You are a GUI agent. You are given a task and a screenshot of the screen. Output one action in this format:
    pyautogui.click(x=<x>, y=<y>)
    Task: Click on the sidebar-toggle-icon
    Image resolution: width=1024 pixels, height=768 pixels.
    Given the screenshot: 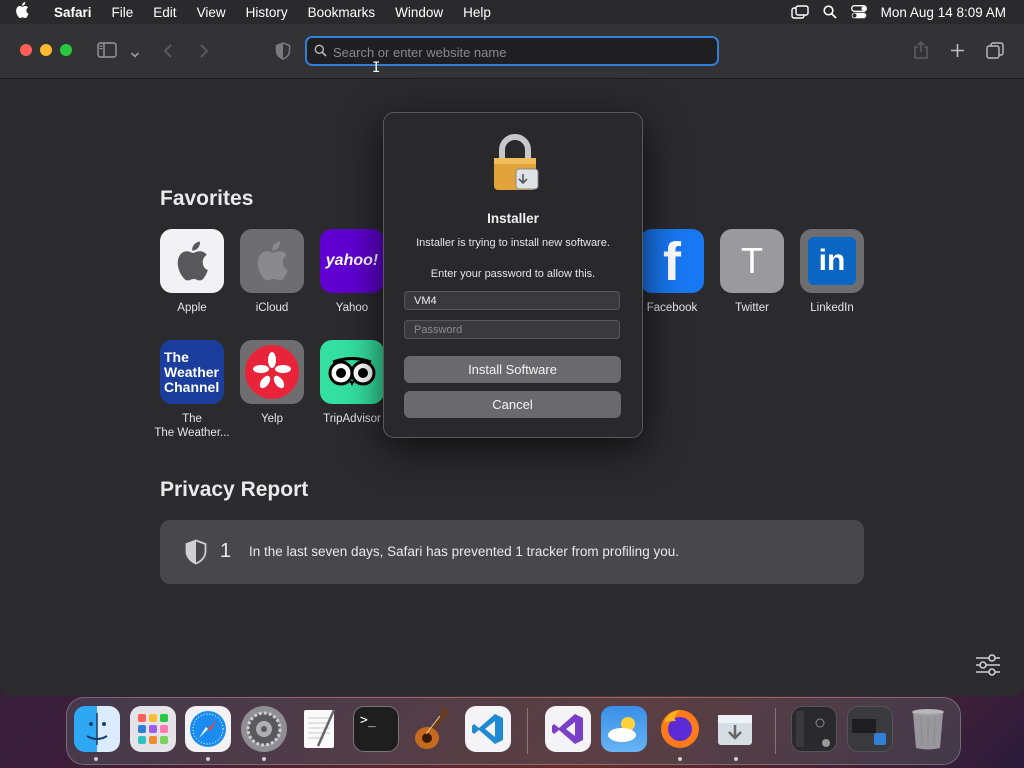 What is the action you would take?
    pyautogui.click(x=107, y=52)
    